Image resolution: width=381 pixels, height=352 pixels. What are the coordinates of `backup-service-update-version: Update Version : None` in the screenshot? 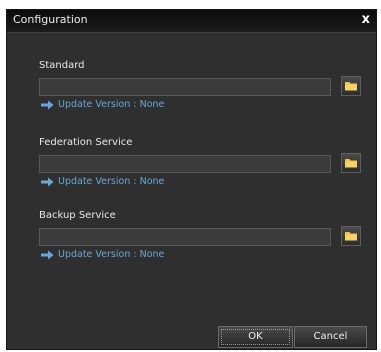 It's located at (102, 254).